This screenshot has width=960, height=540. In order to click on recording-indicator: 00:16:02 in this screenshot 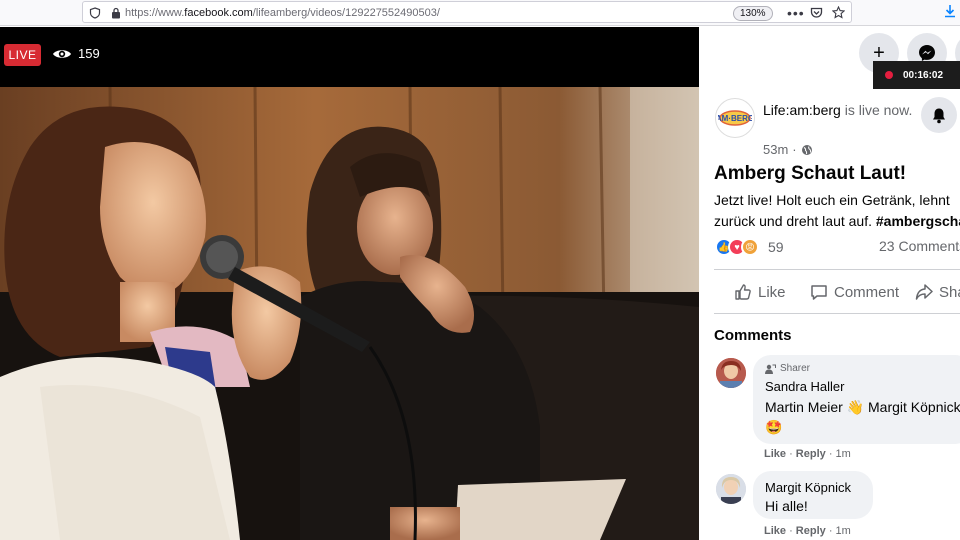, I will do `click(916, 75)`.